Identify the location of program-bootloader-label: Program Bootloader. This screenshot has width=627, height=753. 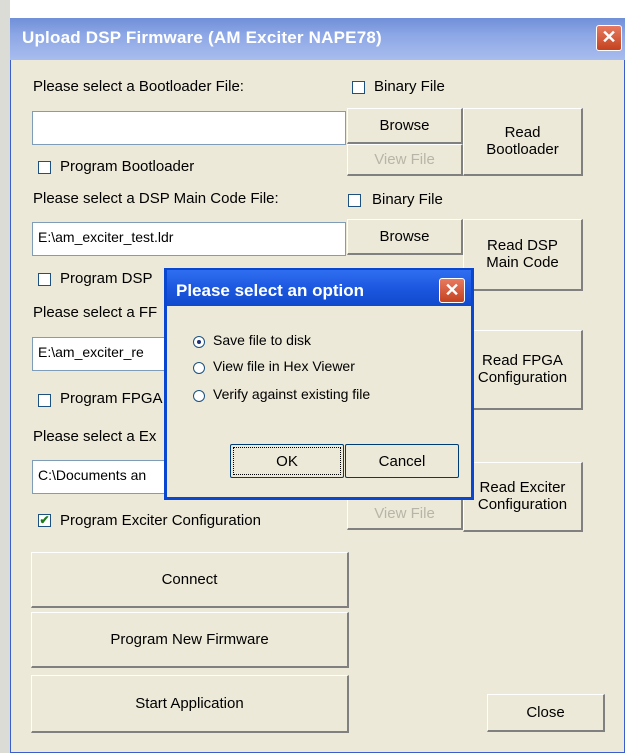
(127, 166).